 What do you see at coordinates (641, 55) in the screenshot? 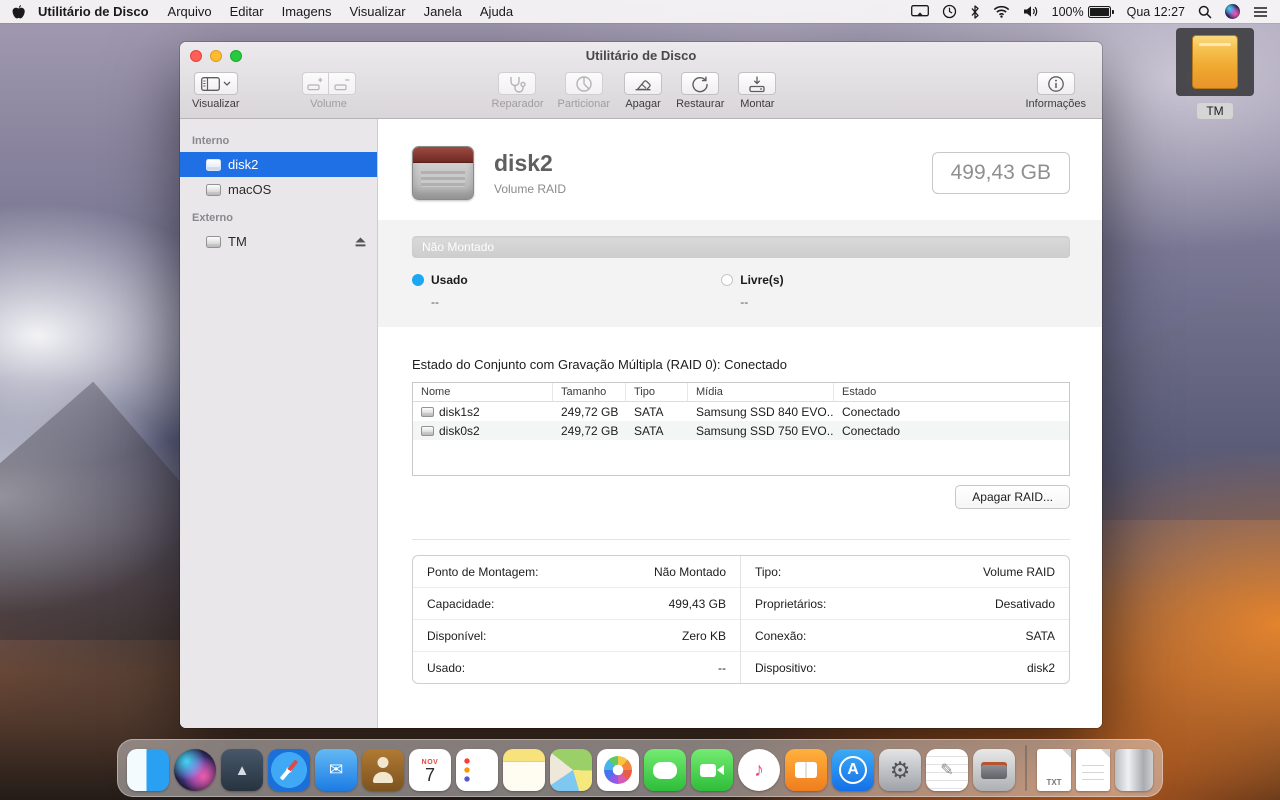
I see `title-bar: Utilitário de Disco` at bounding box center [641, 55].